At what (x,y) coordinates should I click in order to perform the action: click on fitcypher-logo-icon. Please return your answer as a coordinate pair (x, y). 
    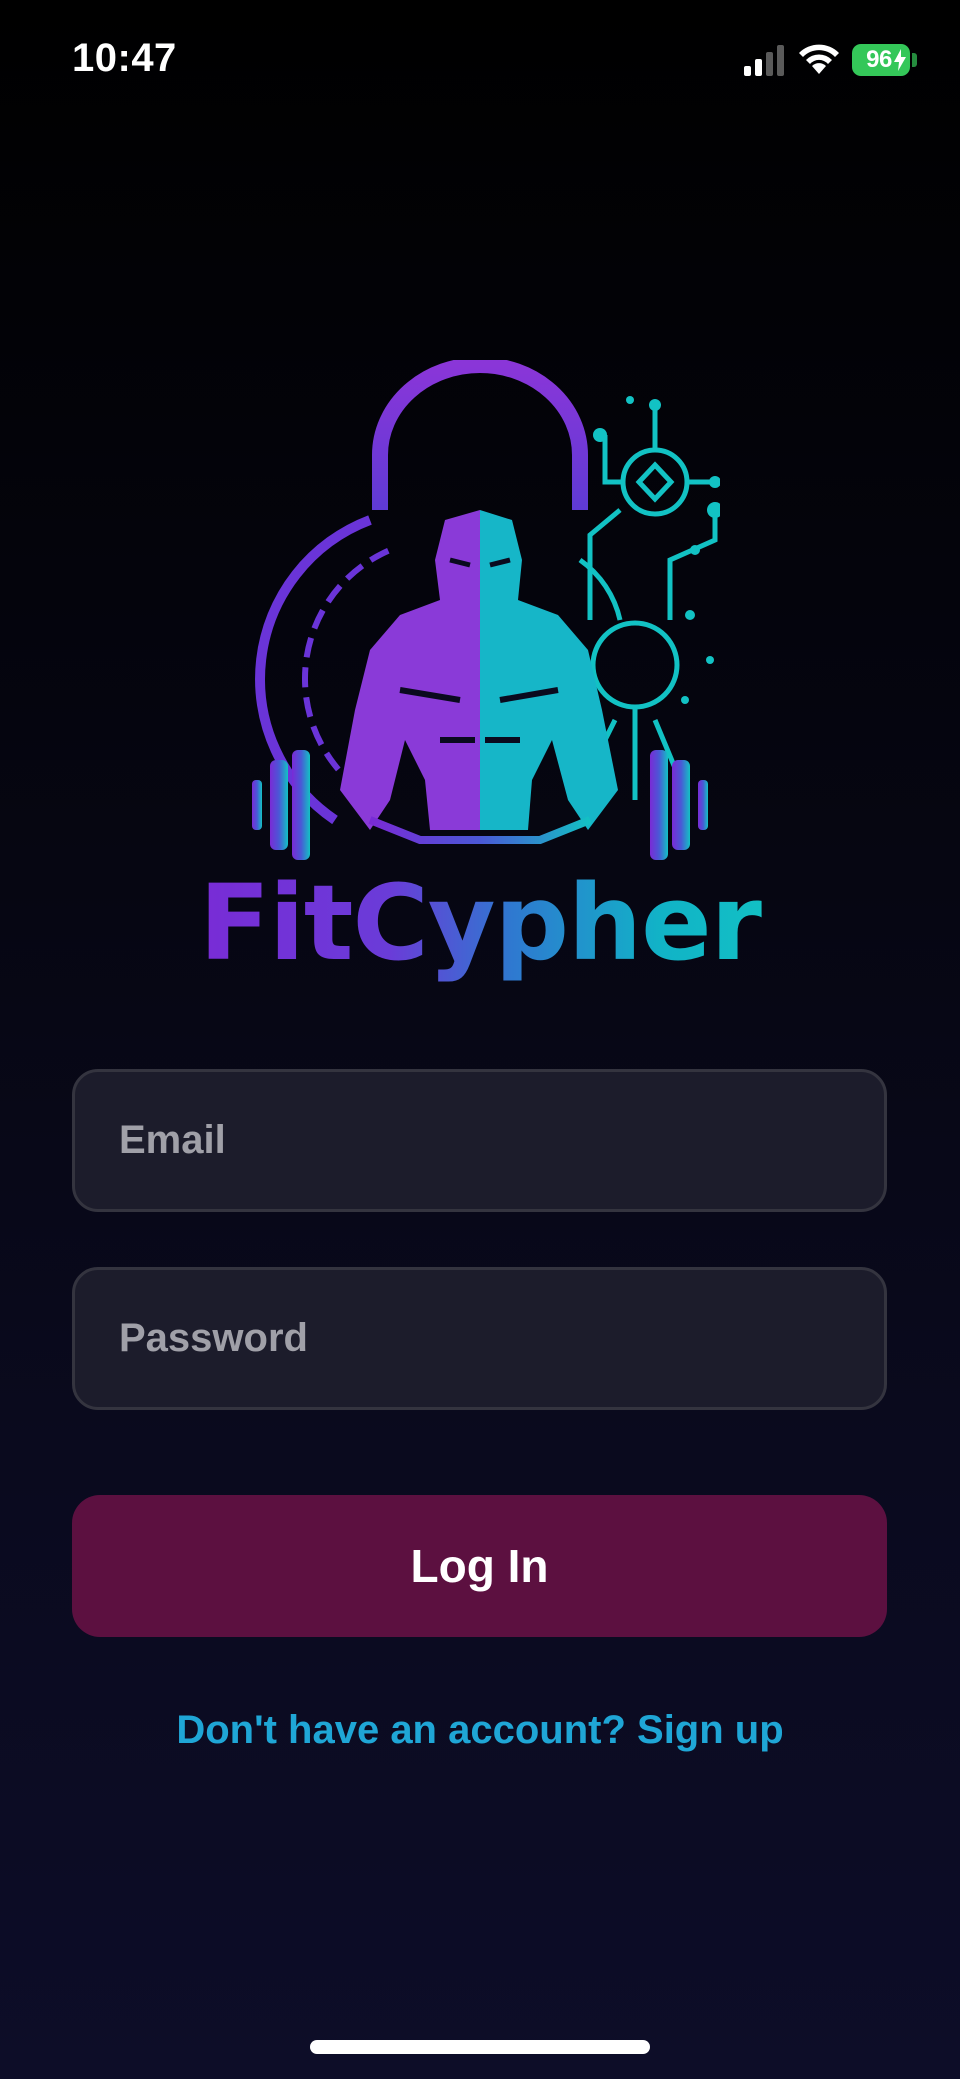
    Looking at the image, I should click on (486, 610).